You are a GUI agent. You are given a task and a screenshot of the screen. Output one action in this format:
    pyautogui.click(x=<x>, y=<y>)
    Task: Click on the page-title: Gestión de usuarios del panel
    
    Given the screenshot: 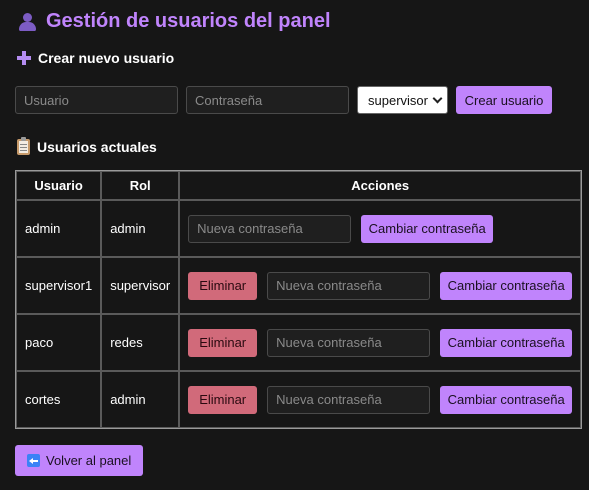 What is the action you would take?
    pyautogui.click(x=174, y=21)
    